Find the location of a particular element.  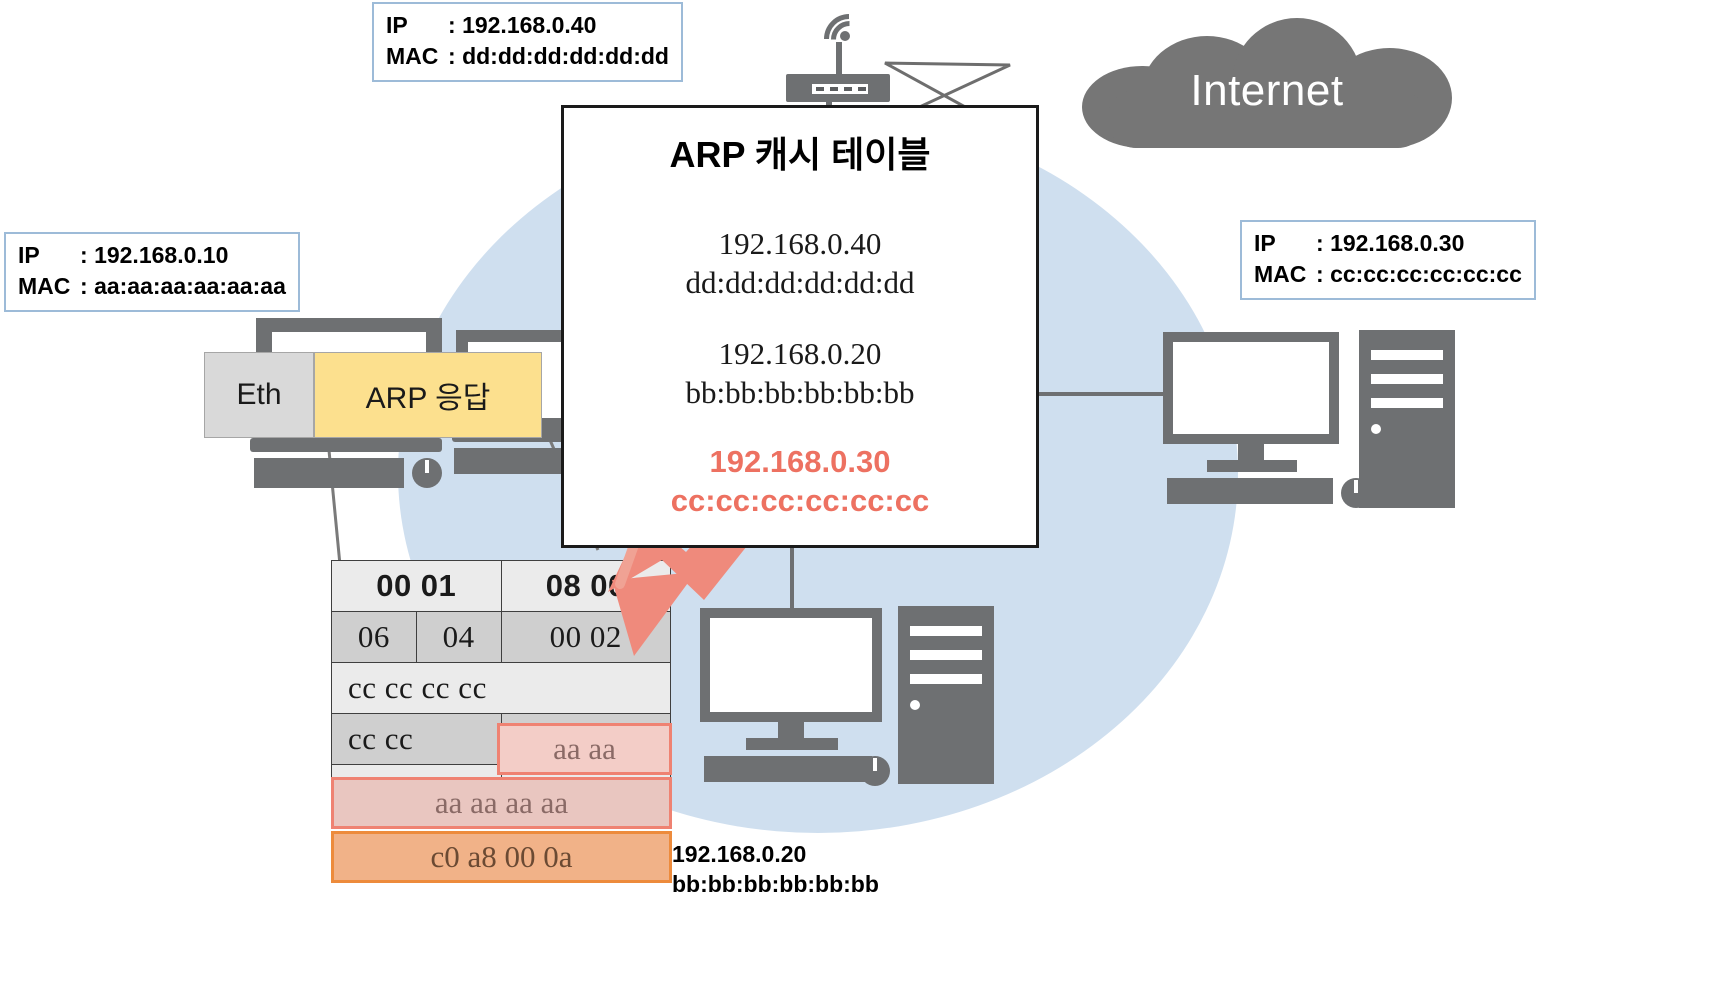

arp-cache-entry: 192.168.0.40 dd:dd:dd:dd:dd:dd is located at coordinates (800, 263).